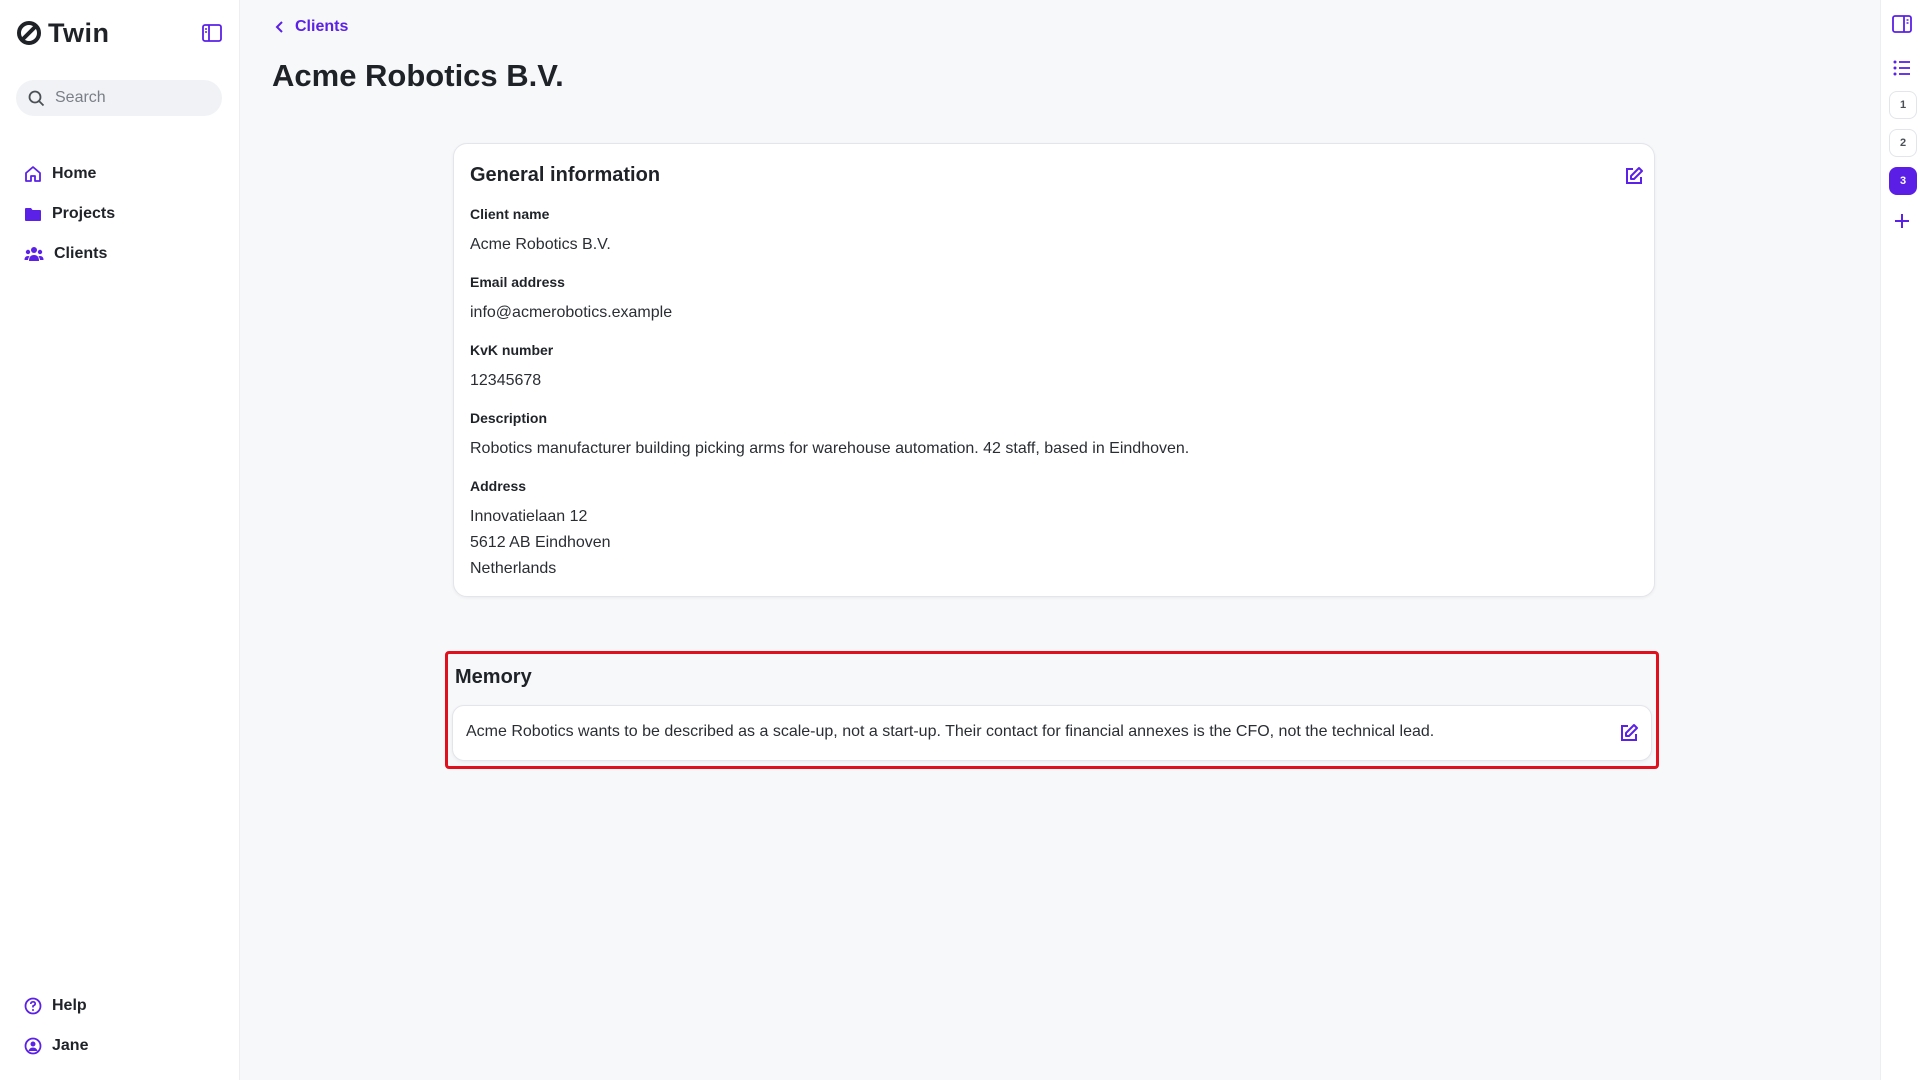 The height and width of the screenshot is (1080, 1920). Describe the element at coordinates (418, 75) in the screenshot. I see `page-title: Acme Robotics B.V.` at that location.